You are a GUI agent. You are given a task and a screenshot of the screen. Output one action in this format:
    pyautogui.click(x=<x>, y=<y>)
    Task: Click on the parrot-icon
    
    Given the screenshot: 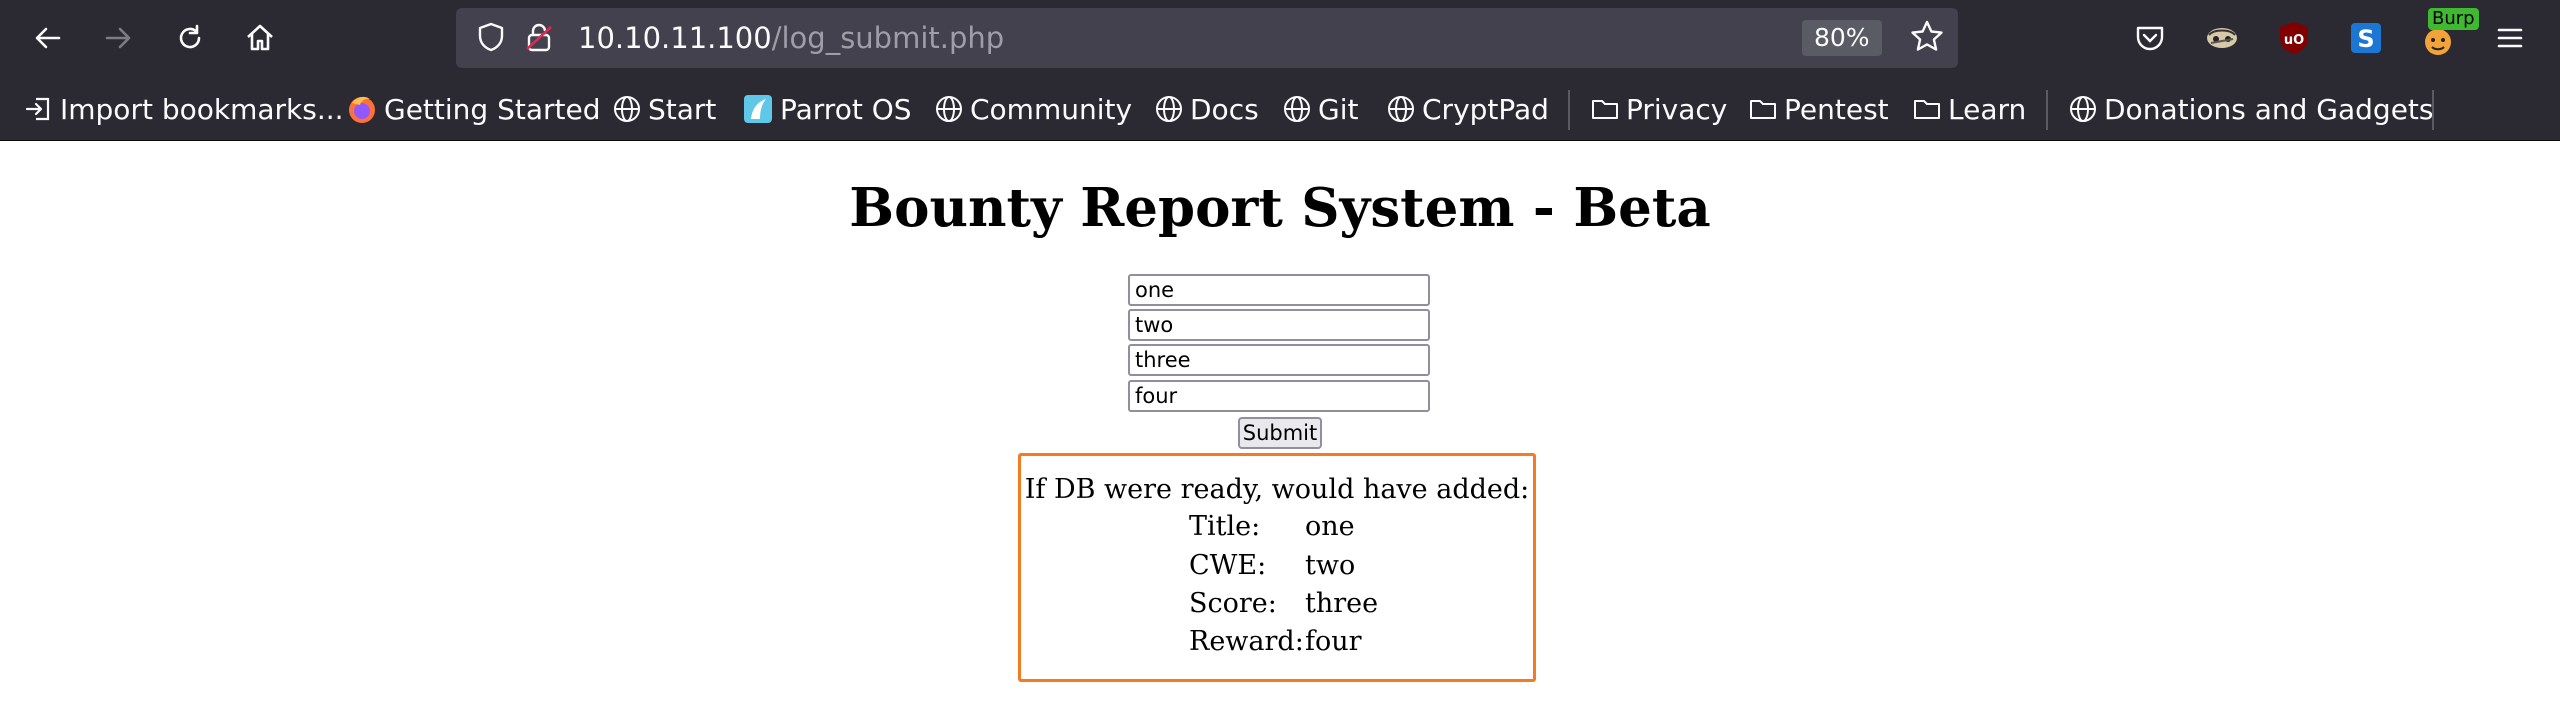 What is the action you would take?
    pyautogui.click(x=758, y=109)
    